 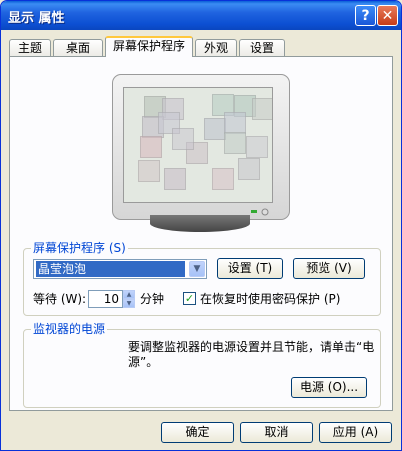 I want to click on tab-themes: 主题, so click(x=30, y=47).